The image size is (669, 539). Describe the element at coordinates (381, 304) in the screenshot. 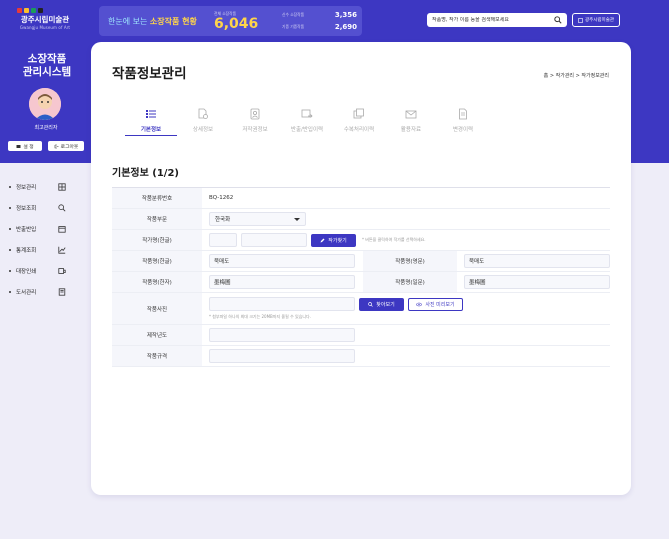

I see `browse-photo-button: 찾아보기` at that location.